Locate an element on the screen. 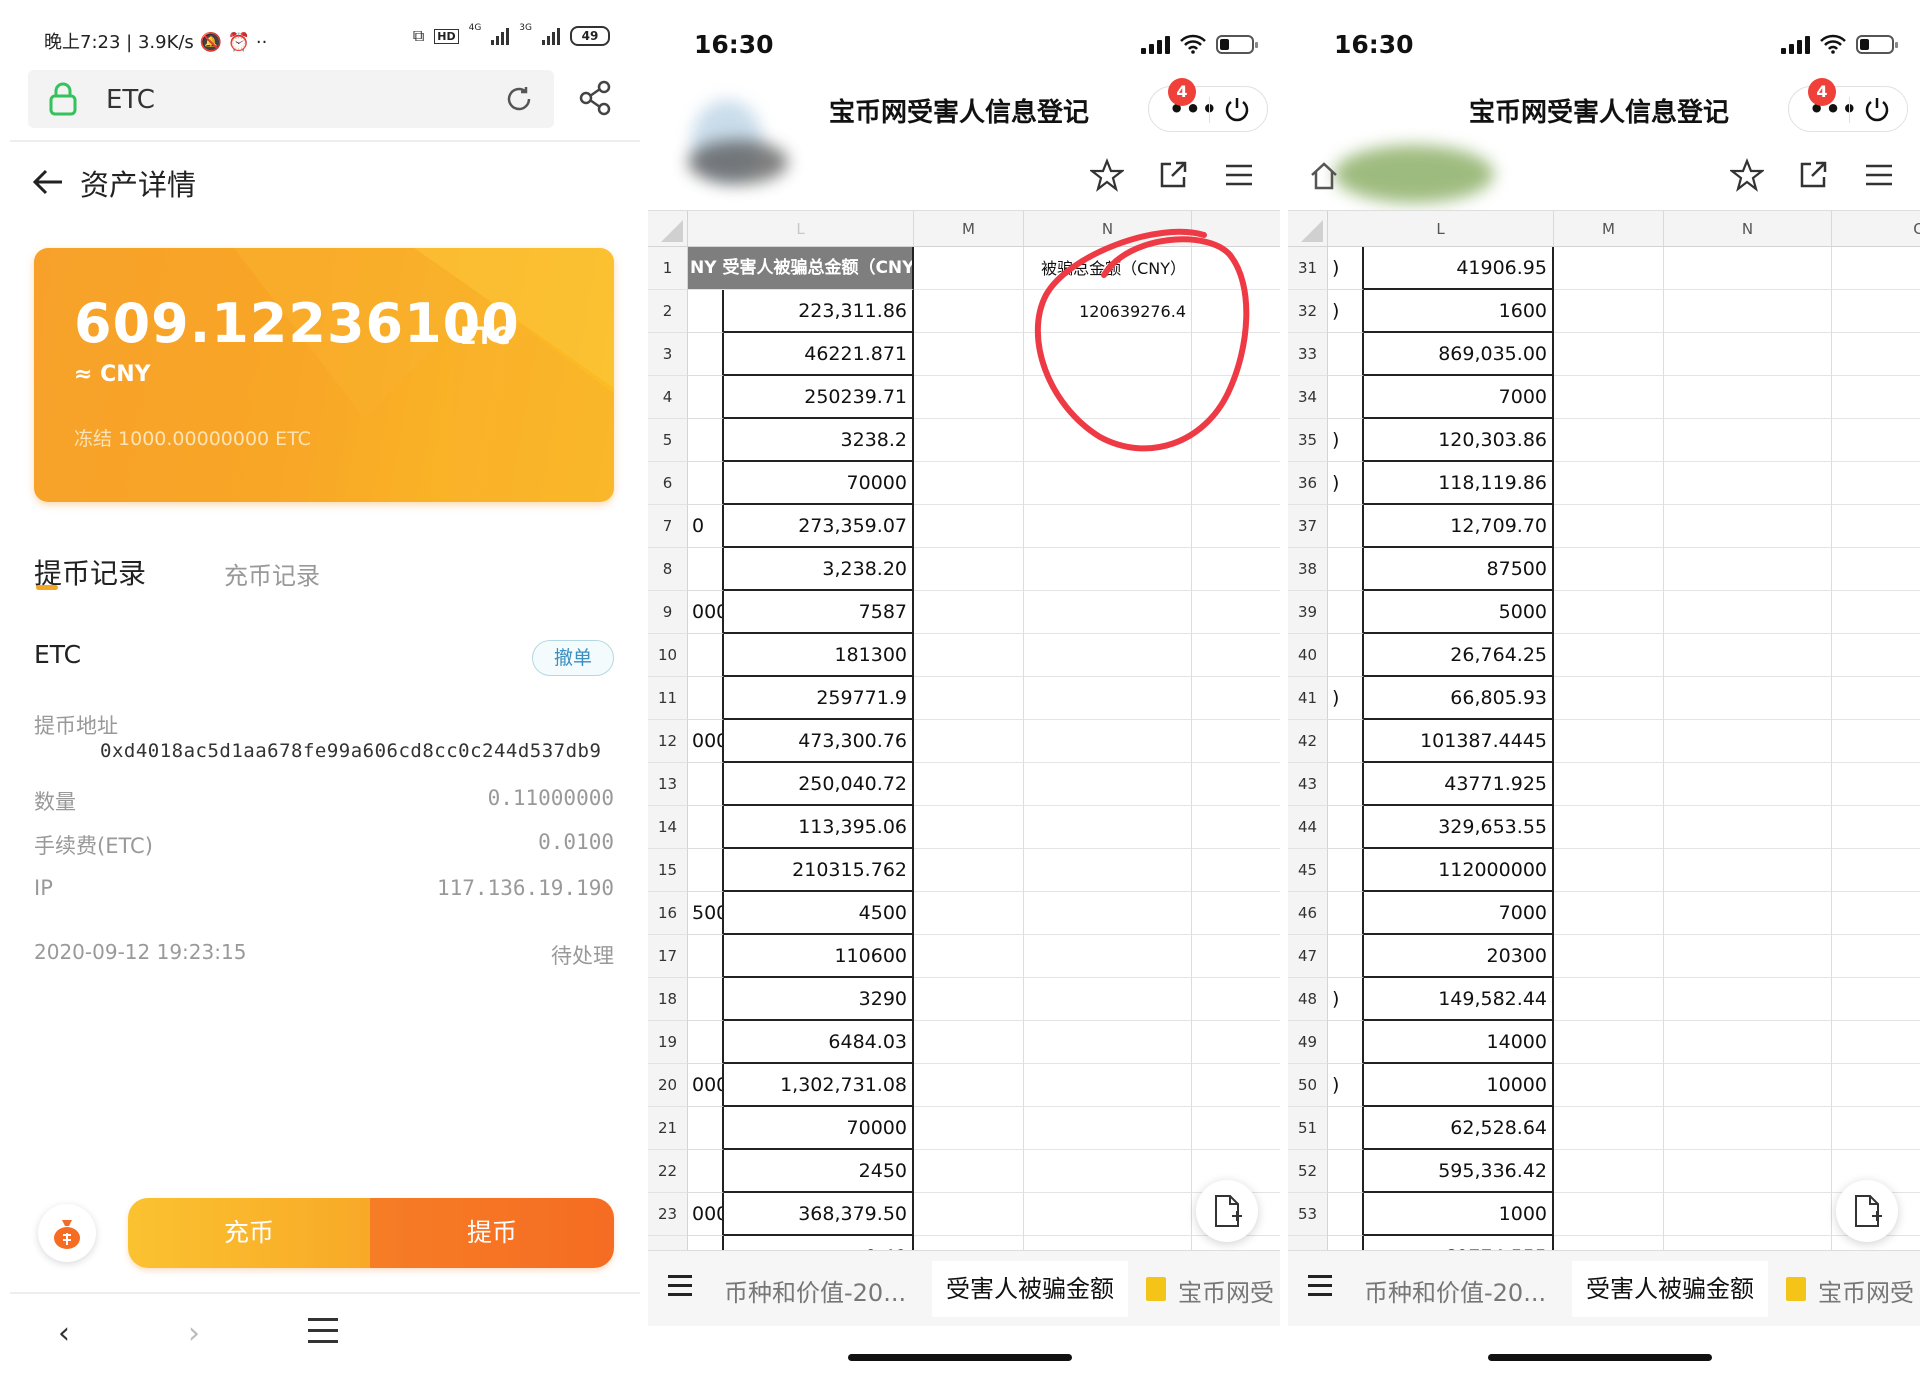  row-number: 38 is located at coordinates (1308, 569).